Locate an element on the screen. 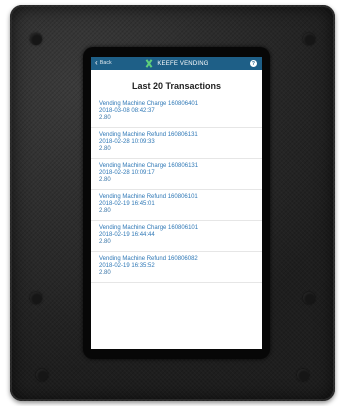  page-title: Last 20 Transactions is located at coordinates (176, 86).